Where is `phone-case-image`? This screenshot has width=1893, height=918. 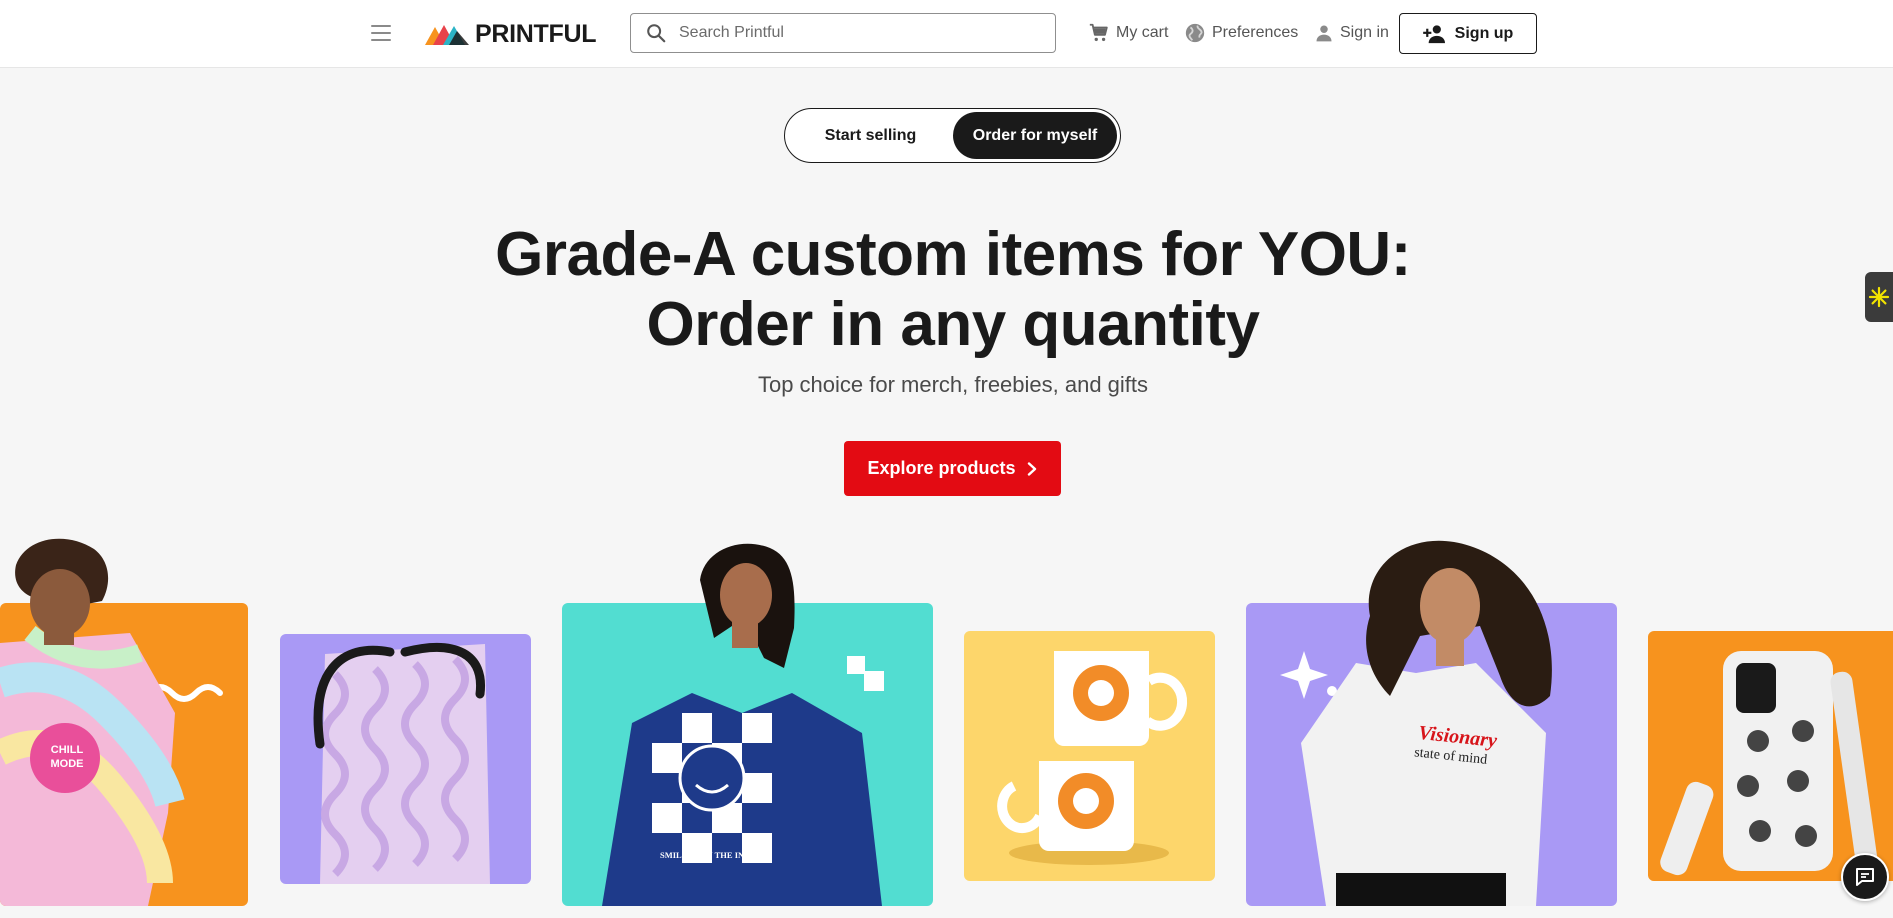 phone-case-image is located at coordinates (1769, 763).